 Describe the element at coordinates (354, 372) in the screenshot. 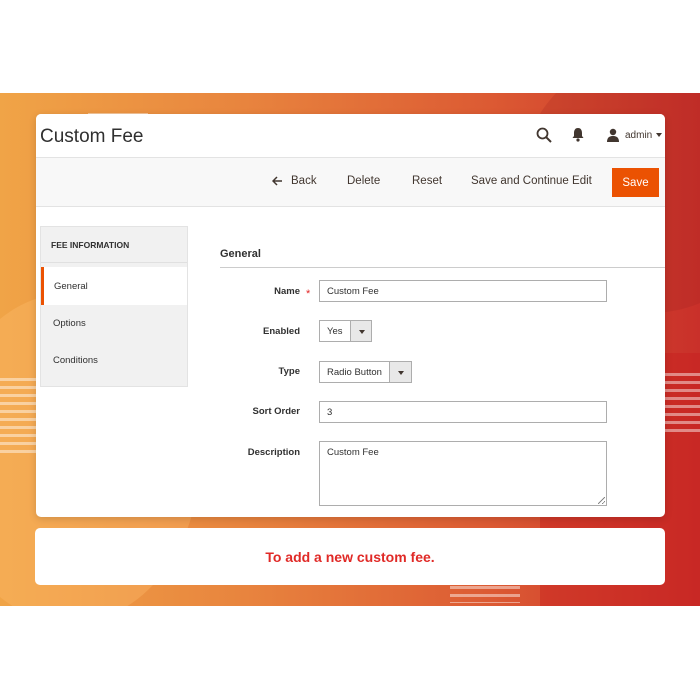

I see `type-select-value: Radio Button` at that location.